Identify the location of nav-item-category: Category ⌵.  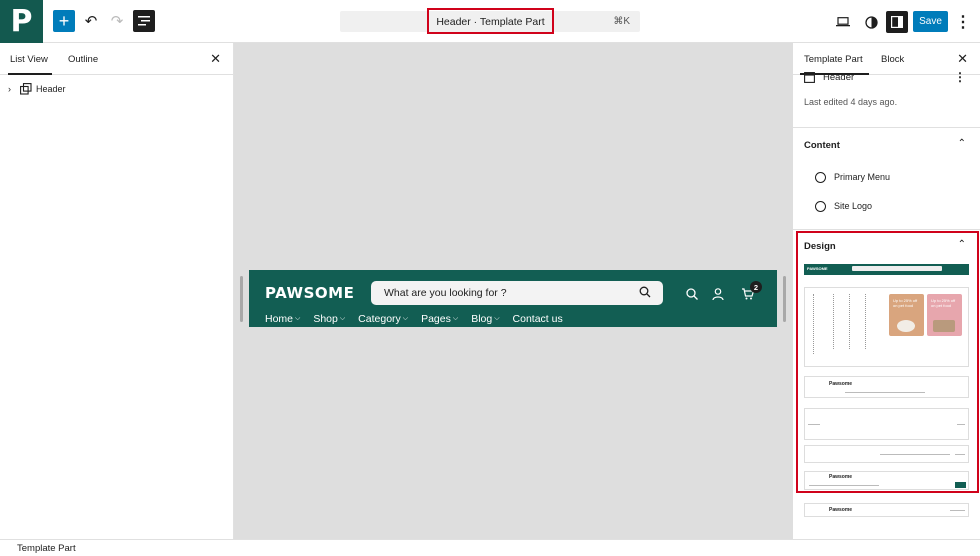
(383, 319).